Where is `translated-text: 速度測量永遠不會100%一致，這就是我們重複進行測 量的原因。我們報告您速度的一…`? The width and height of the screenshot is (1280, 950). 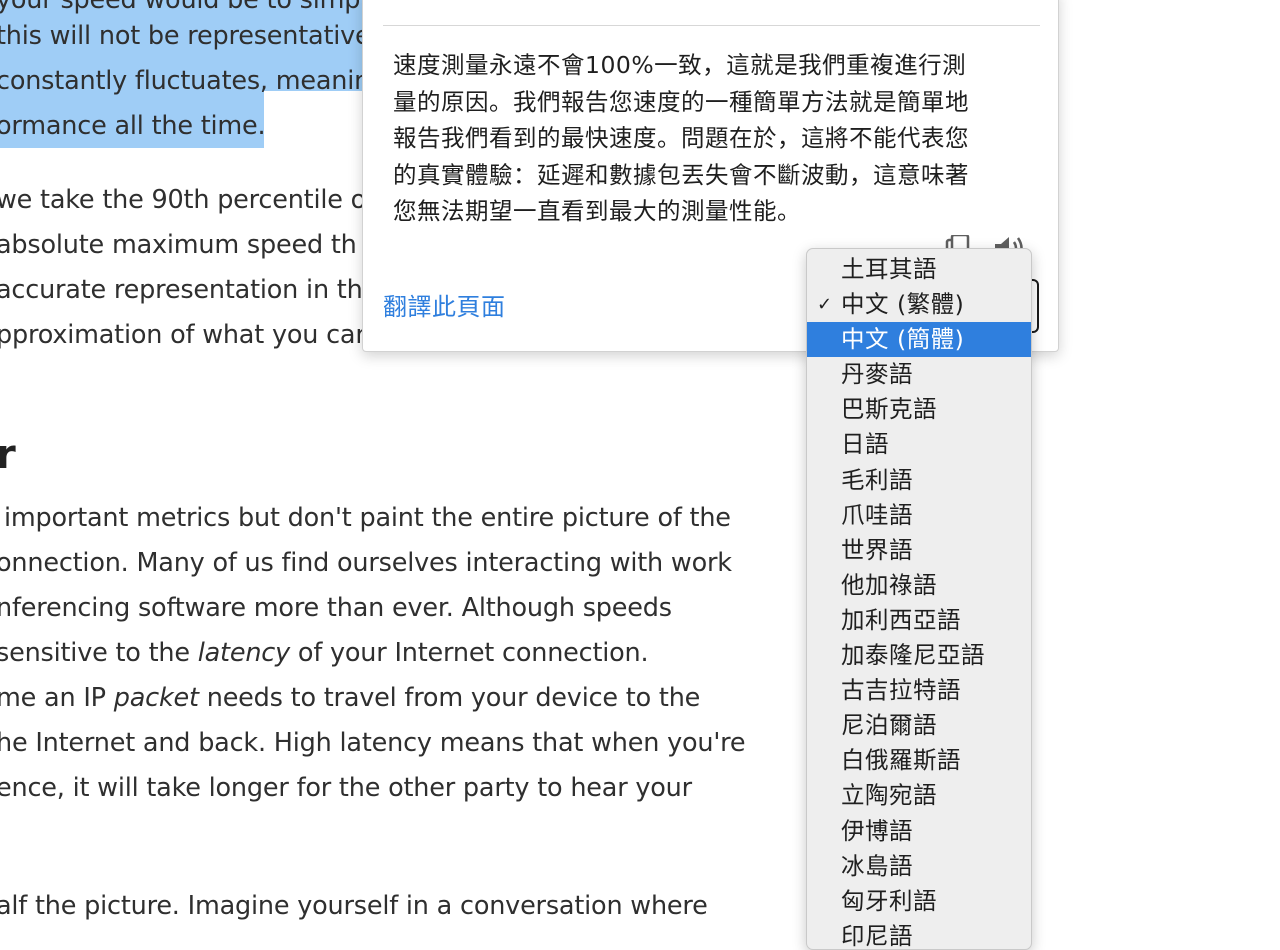
translated-text: 速度測量永遠不會100%一致，這就是我們重複進行測 量的原因。我們報告您速度的一… is located at coordinates (681, 138).